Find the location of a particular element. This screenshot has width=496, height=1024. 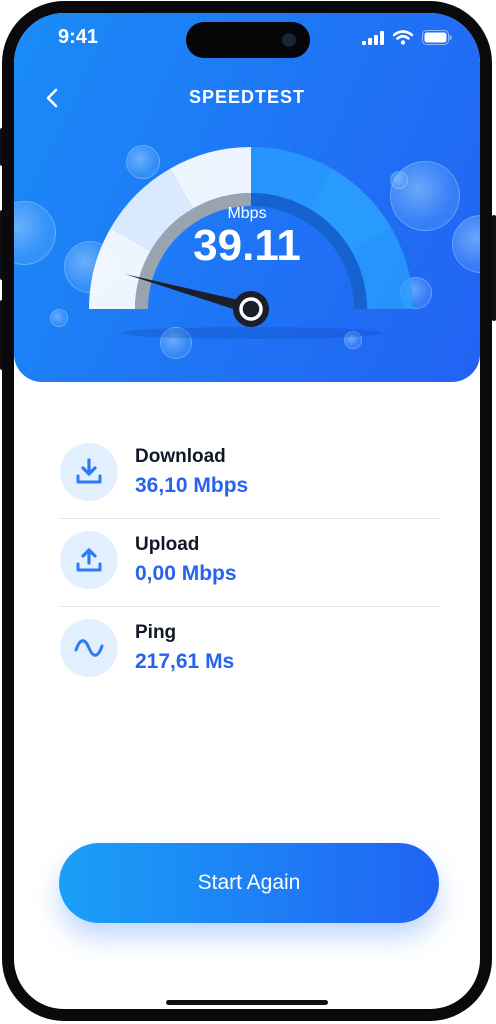

power-button is located at coordinates (494, 268).